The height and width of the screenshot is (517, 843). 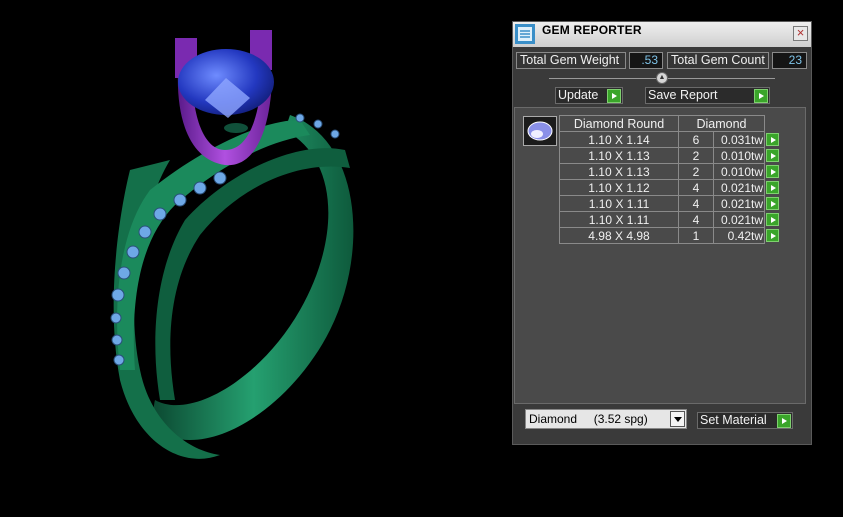 I want to click on update-label: Update, so click(x=578, y=95).